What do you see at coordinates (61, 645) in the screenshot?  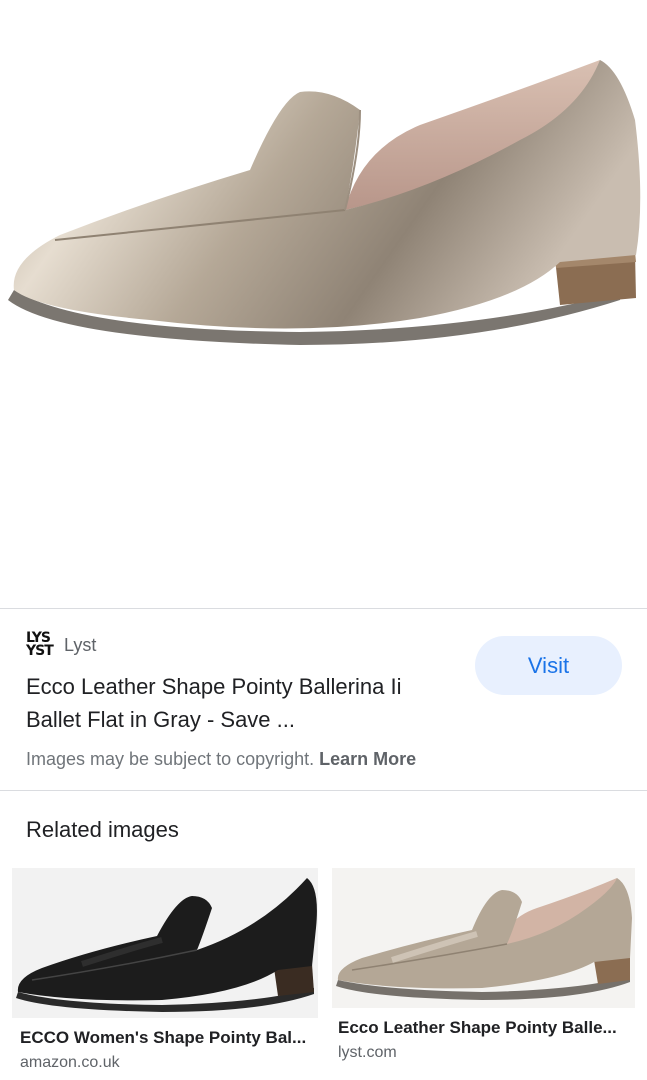 I see `source-row: LYS YST Lyst` at bounding box center [61, 645].